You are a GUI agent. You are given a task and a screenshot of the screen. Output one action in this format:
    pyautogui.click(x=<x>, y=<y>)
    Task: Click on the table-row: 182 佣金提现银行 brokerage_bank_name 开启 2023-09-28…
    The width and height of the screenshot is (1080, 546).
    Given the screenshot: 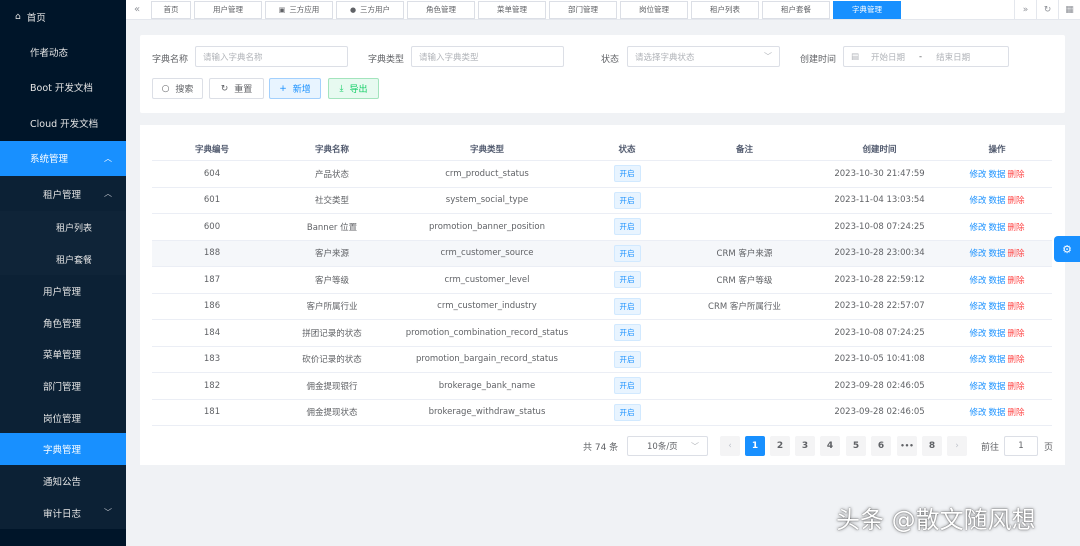 What is the action you would take?
    pyautogui.click(x=602, y=386)
    